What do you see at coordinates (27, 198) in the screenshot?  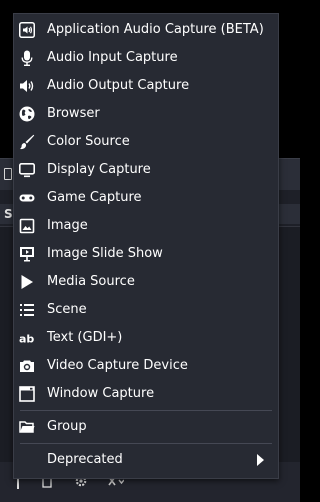 I see `gamepad-icon` at bounding box center [27, 198].